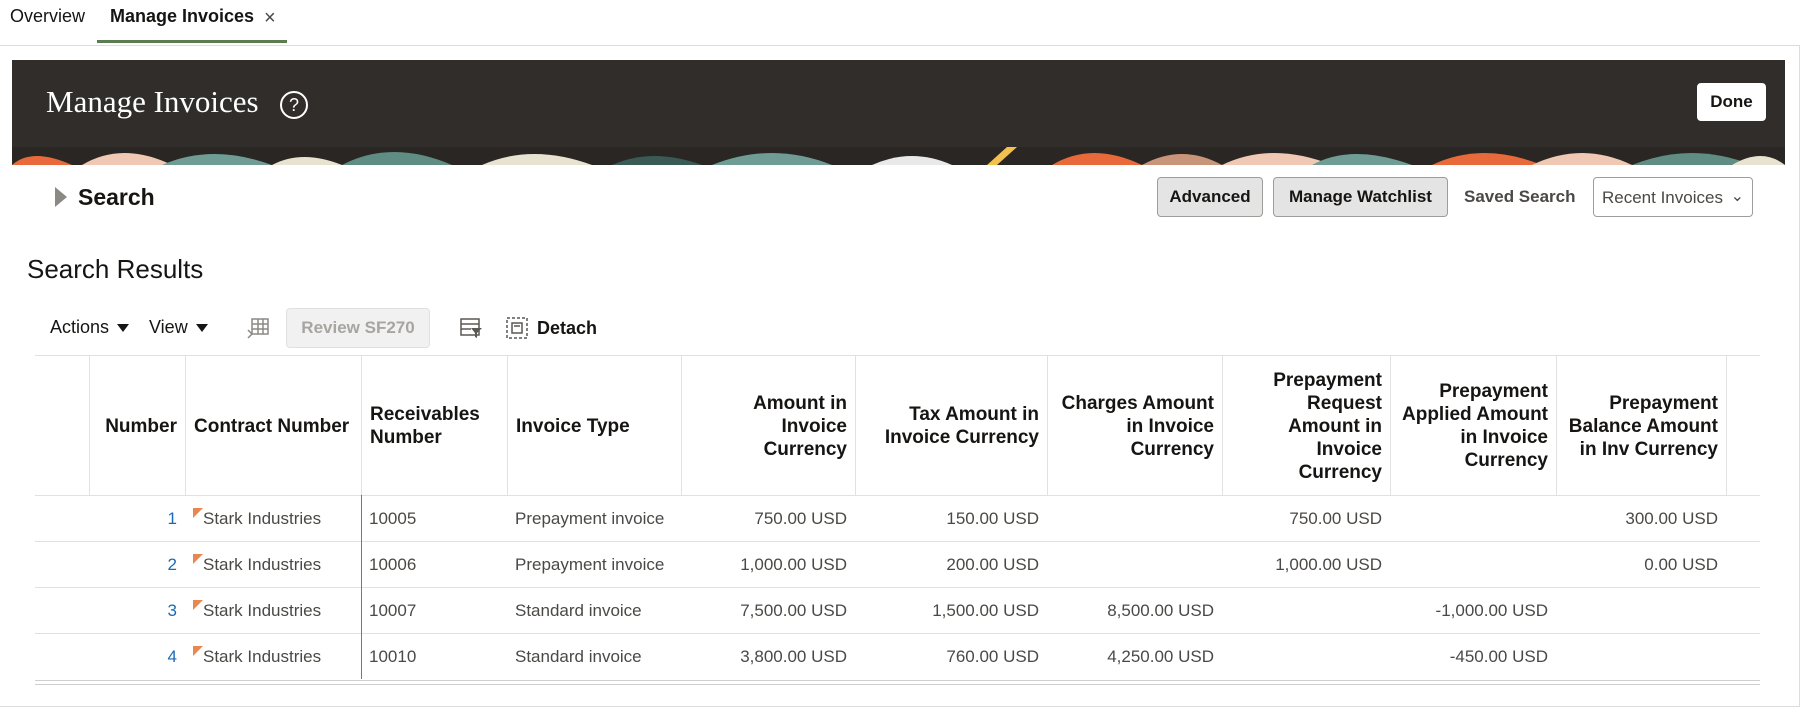 This screenshot has width=1801, height=716. I want to click on cell-charges-amount: 8,500.00 USD, so click(1160, 610).